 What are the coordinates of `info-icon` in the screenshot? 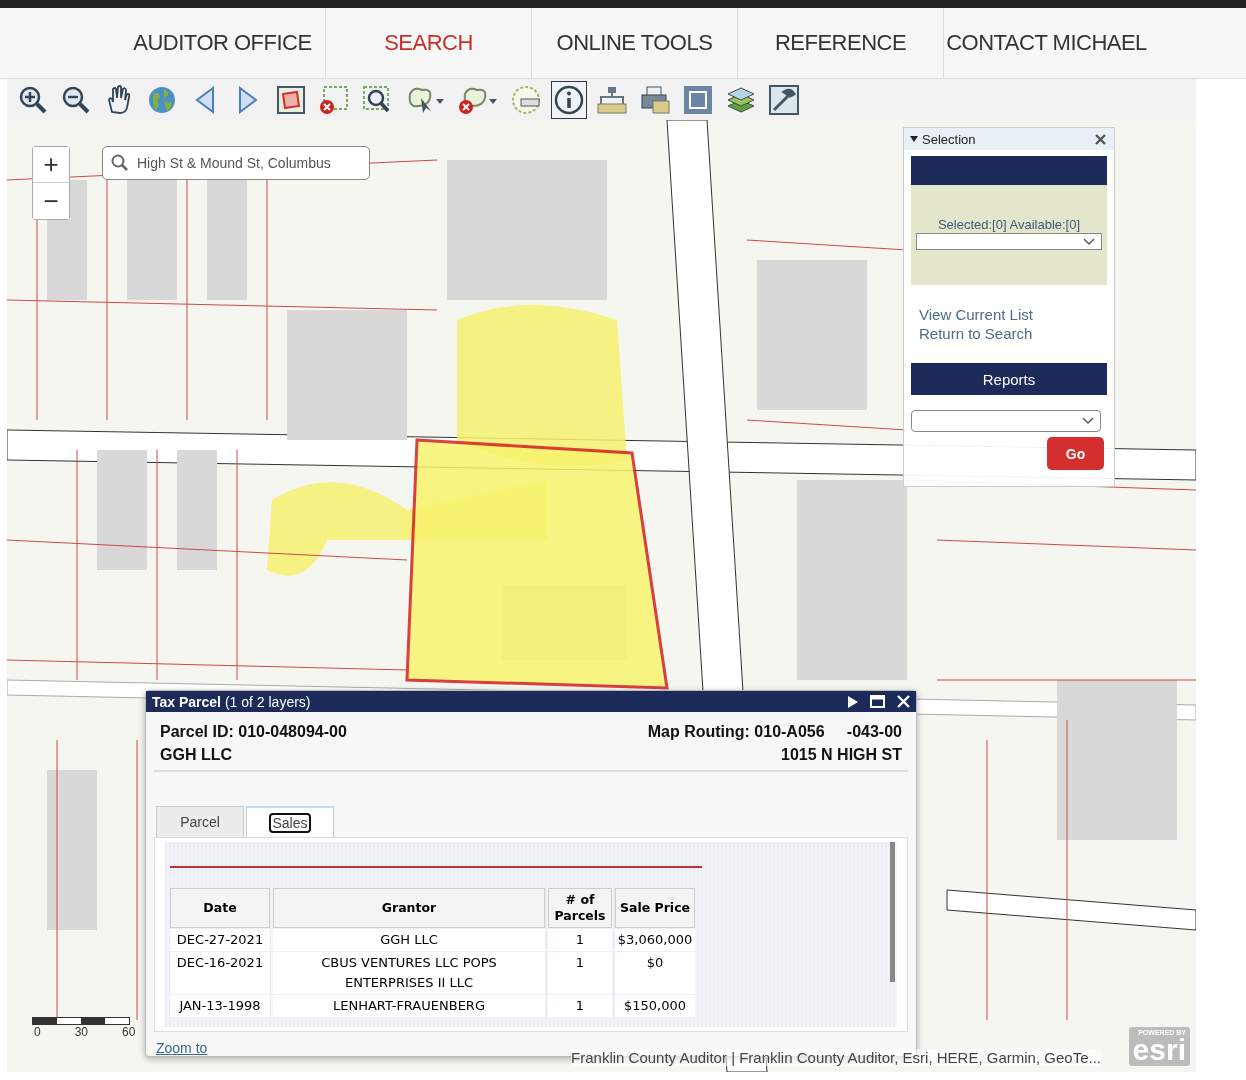 It's located at (569, 99).